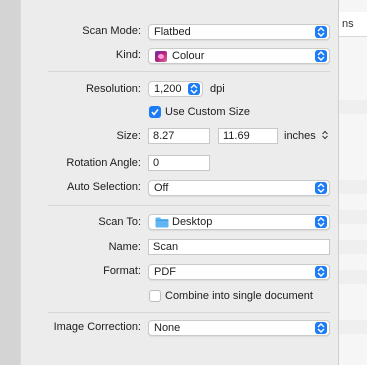 The height and width of the screenshot is (365, 367). Describe the element at coordinates (179, 163) in the screenshot. I see `rotation-field: 0` at that location.